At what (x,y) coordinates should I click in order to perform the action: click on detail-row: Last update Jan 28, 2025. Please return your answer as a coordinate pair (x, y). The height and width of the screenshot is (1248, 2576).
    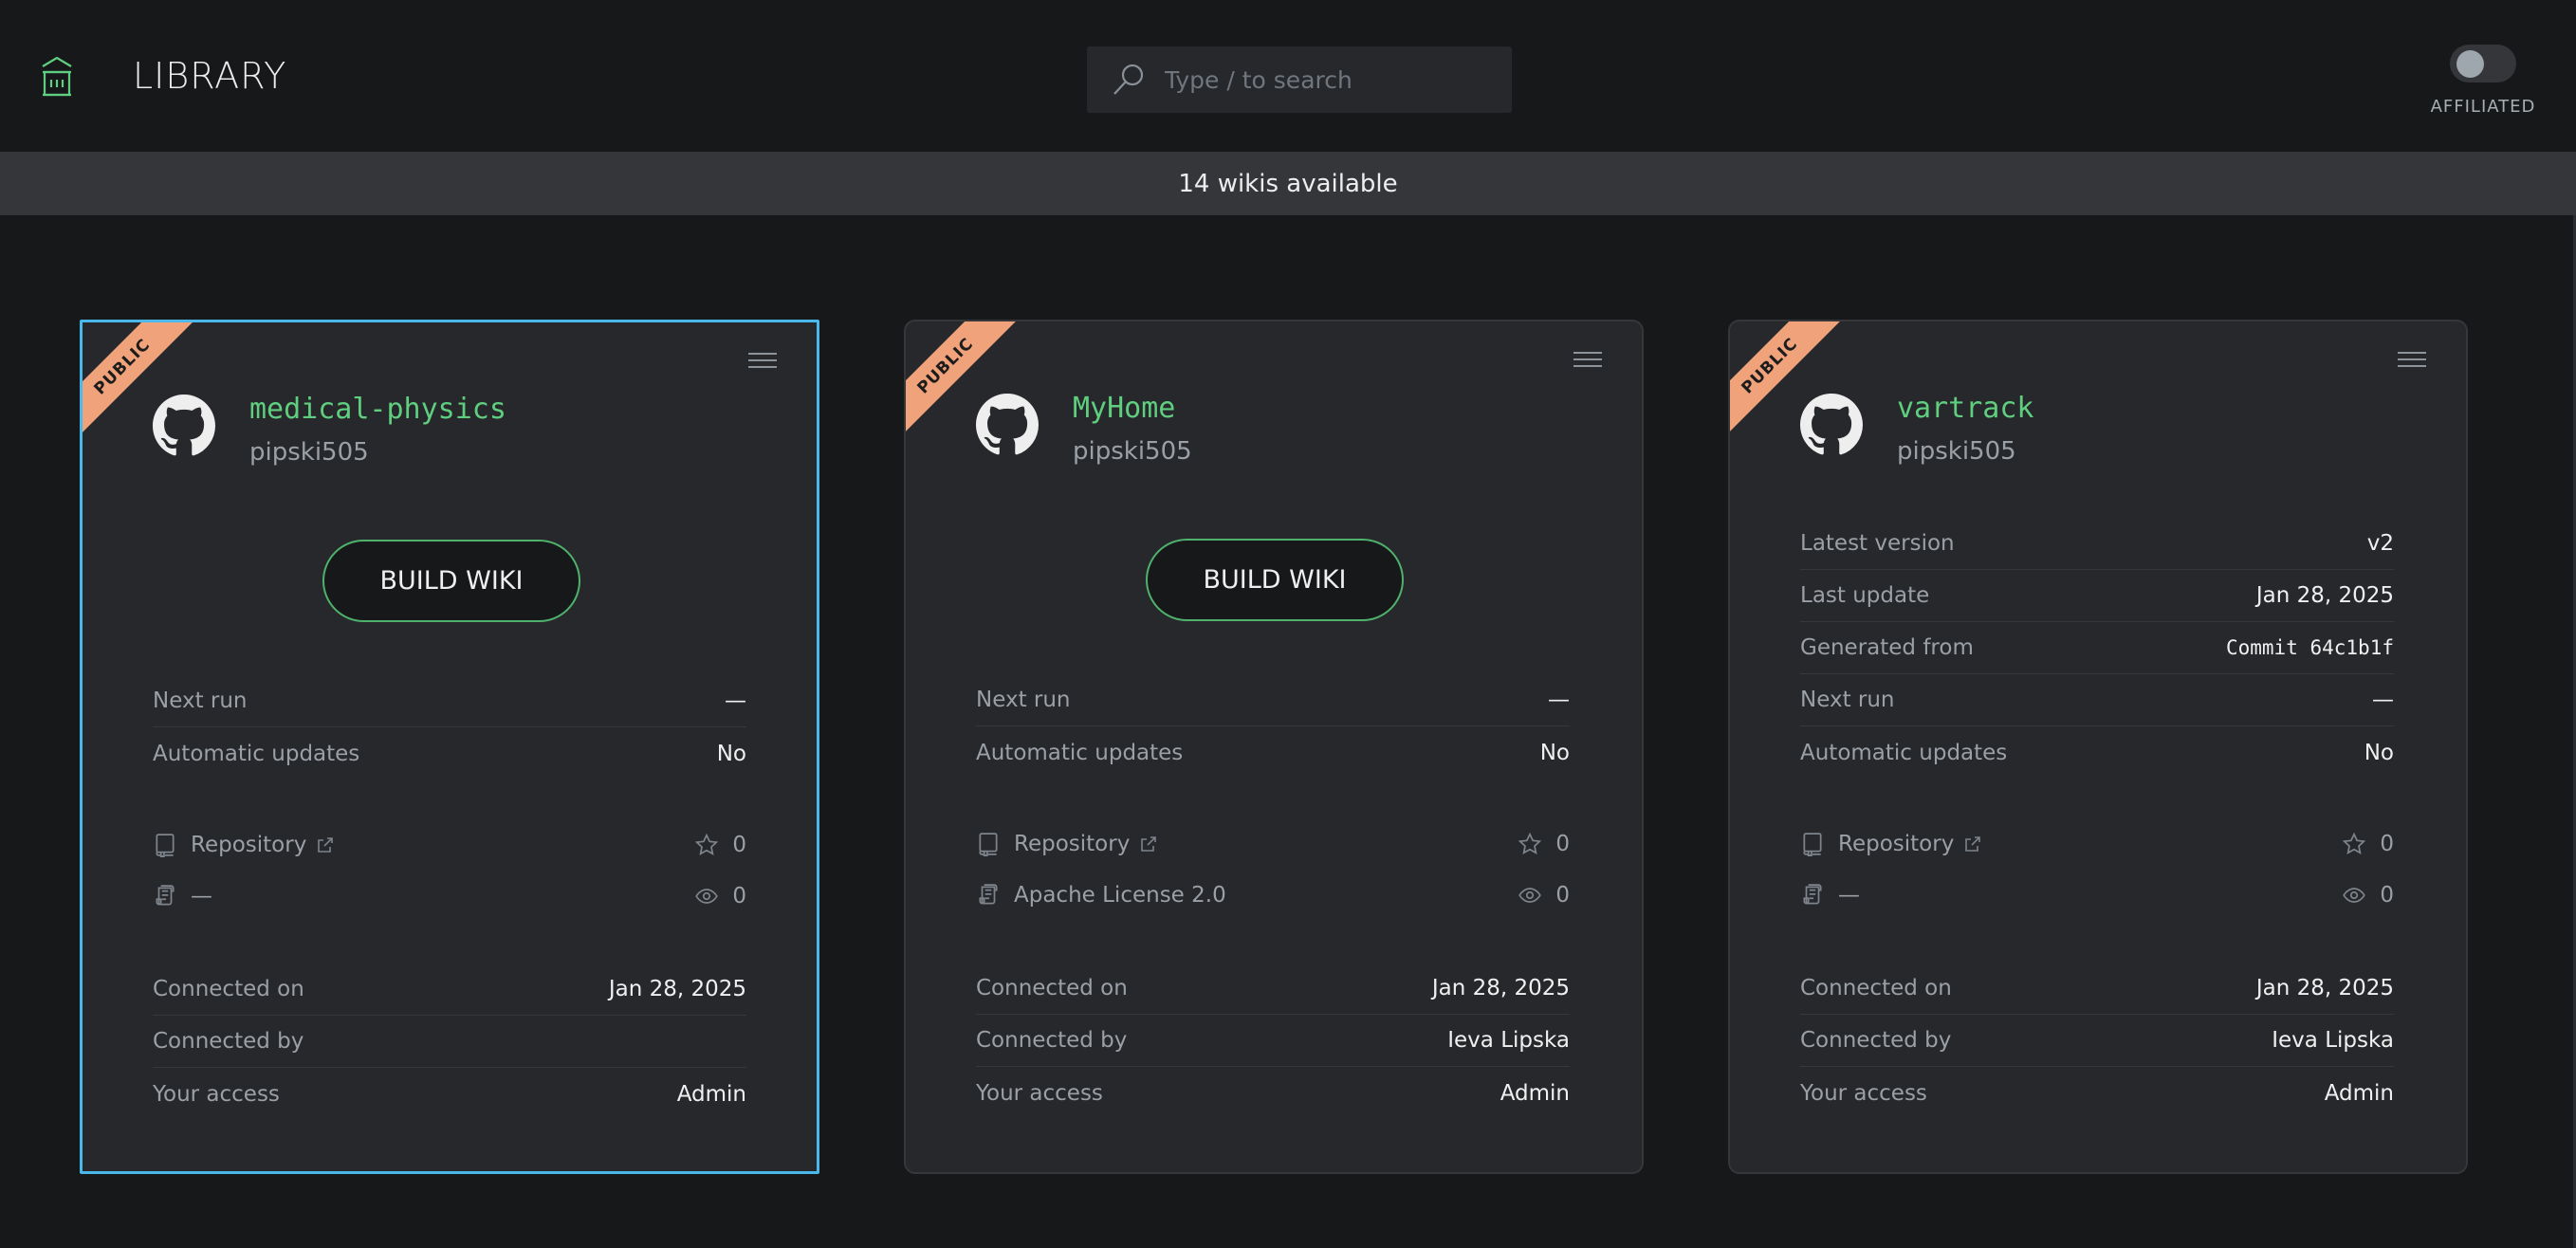
    Looking at the image, I should click on (2097, 596).